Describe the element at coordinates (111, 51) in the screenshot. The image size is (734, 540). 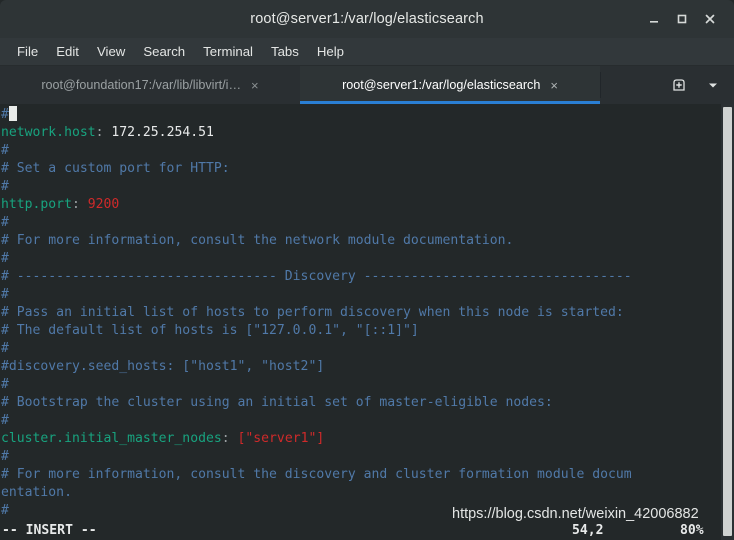
I see `menu-item-view: View` at that location.